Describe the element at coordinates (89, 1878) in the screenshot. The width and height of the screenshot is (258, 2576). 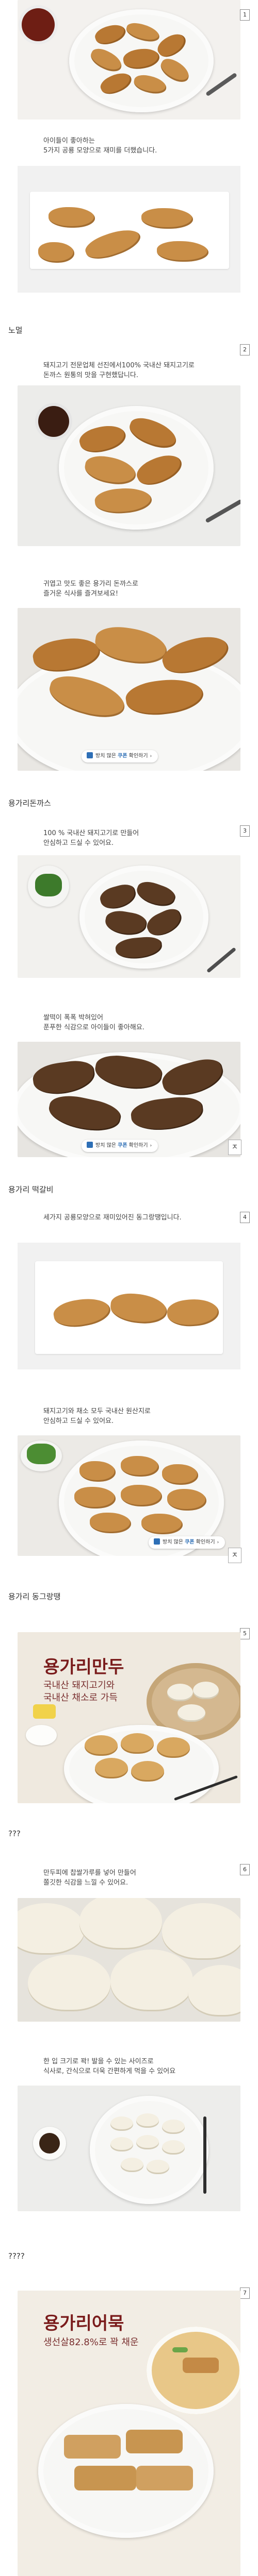
I see `section6-description: 만두피에 찹쌀가루를 넣어 만들어 쫄깃한 식감을 느낄 수 있어요.` at that location.